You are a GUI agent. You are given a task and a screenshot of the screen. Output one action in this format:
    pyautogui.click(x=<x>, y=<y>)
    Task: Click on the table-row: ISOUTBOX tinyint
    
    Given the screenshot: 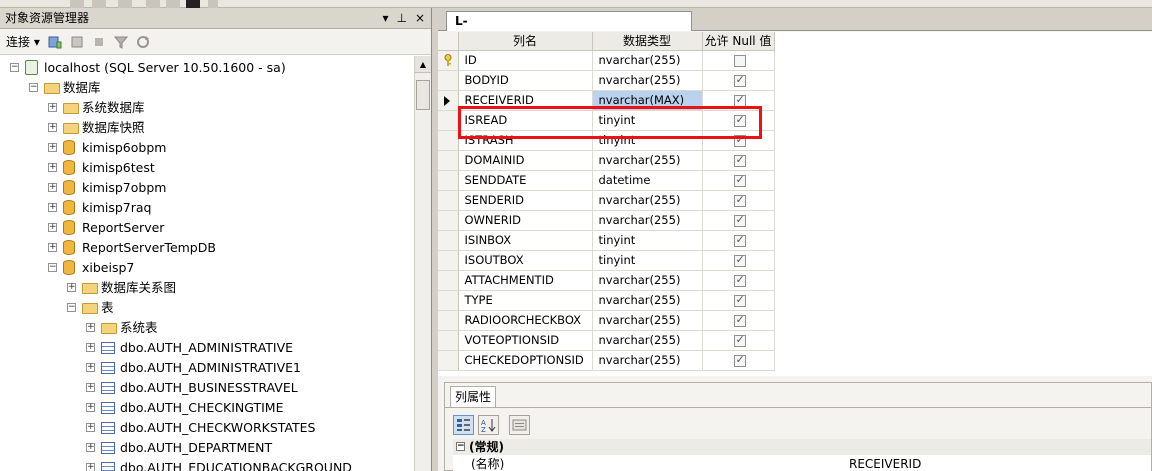 What is the action you would take?
    pyautogui.click(x=606, y=260)
    